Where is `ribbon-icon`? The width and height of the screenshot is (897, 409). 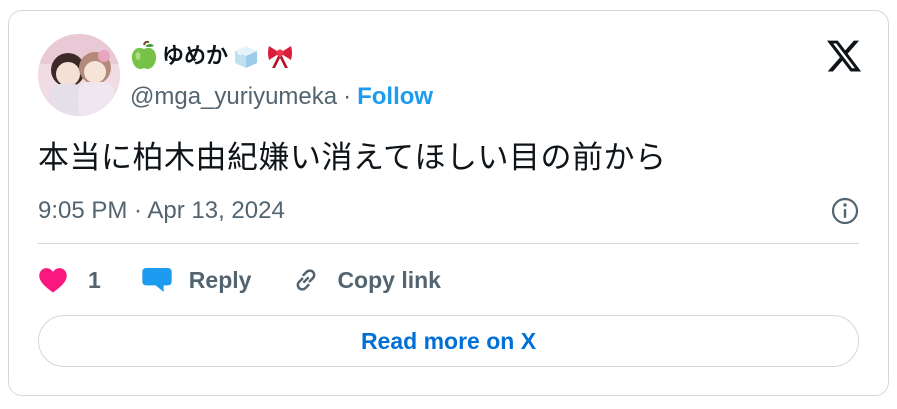
ribbon-icon is located at coordinates (280, 56).